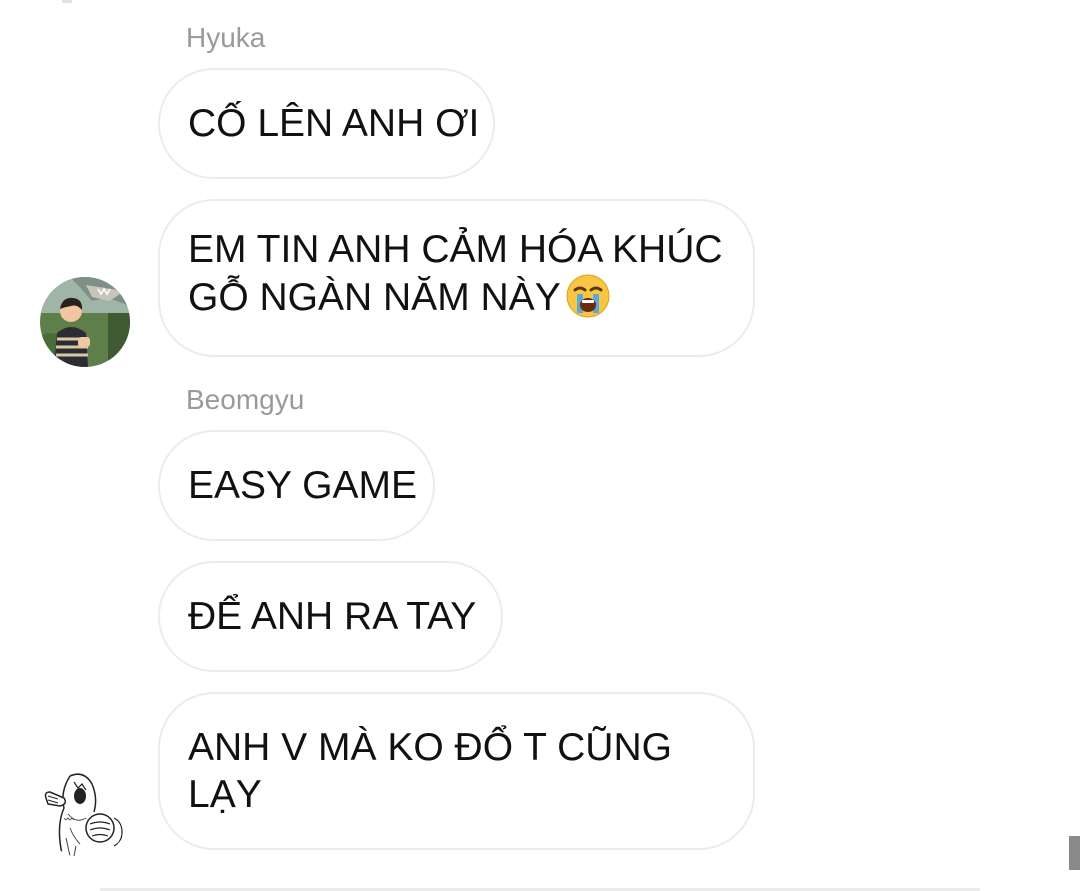 This screenshot has height=891, width=1080. Describe the element at coordinates (430, 771) in the screenshot. I see `message-text: ANH V MÀ KO ĐỔ T CŨNG LẠY` at that location.